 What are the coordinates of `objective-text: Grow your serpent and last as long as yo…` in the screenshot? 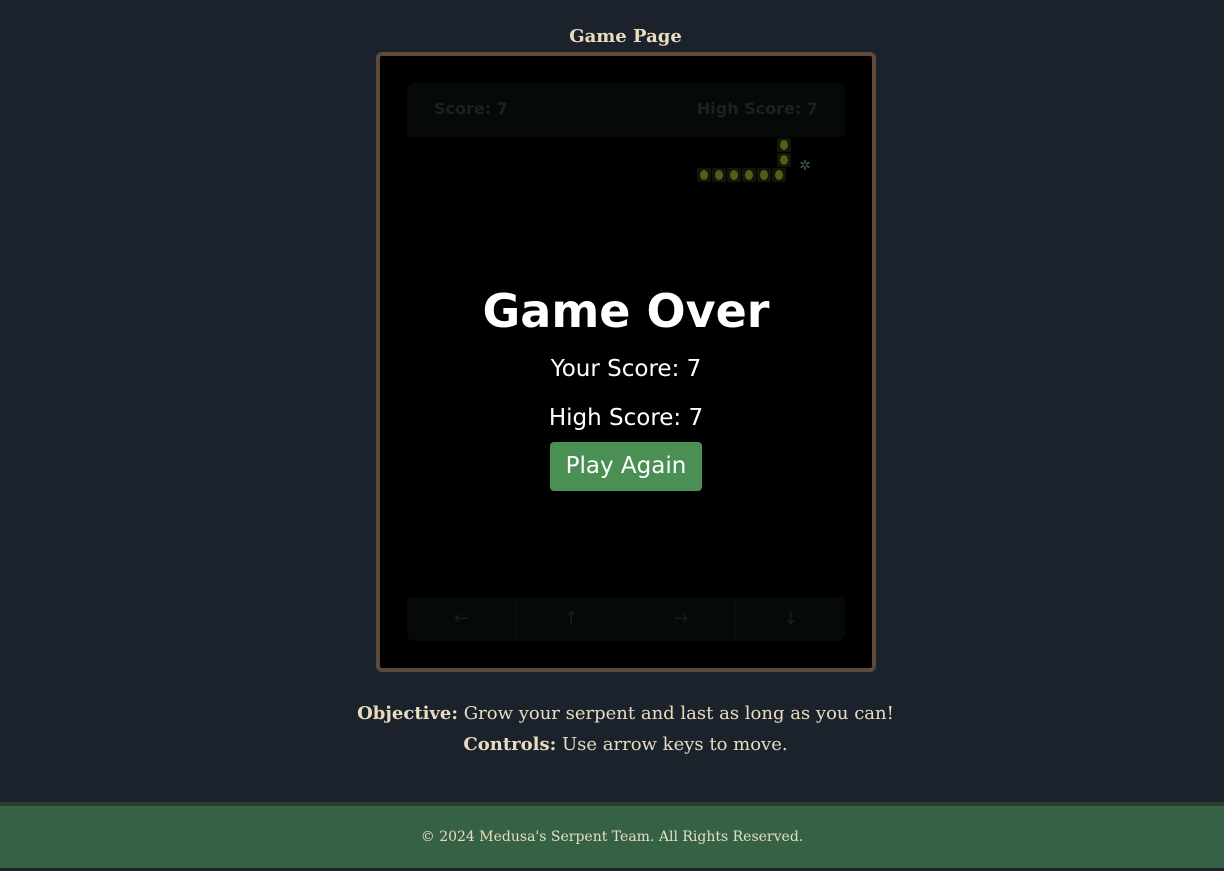 It's located at (676, 713).